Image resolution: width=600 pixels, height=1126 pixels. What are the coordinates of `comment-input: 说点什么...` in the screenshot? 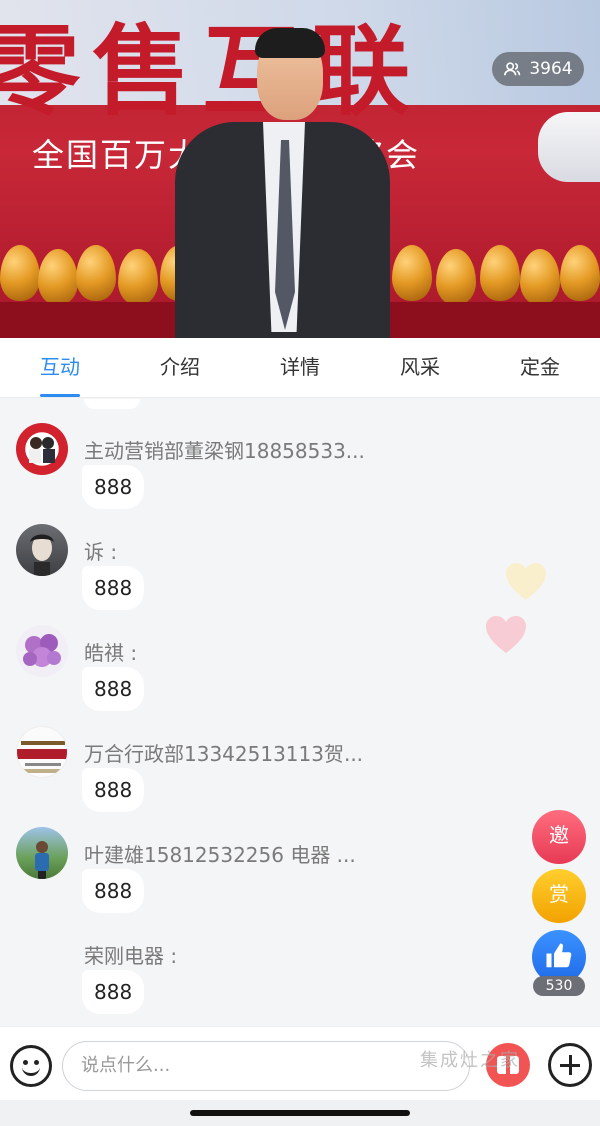 It's located at (266, 1066).